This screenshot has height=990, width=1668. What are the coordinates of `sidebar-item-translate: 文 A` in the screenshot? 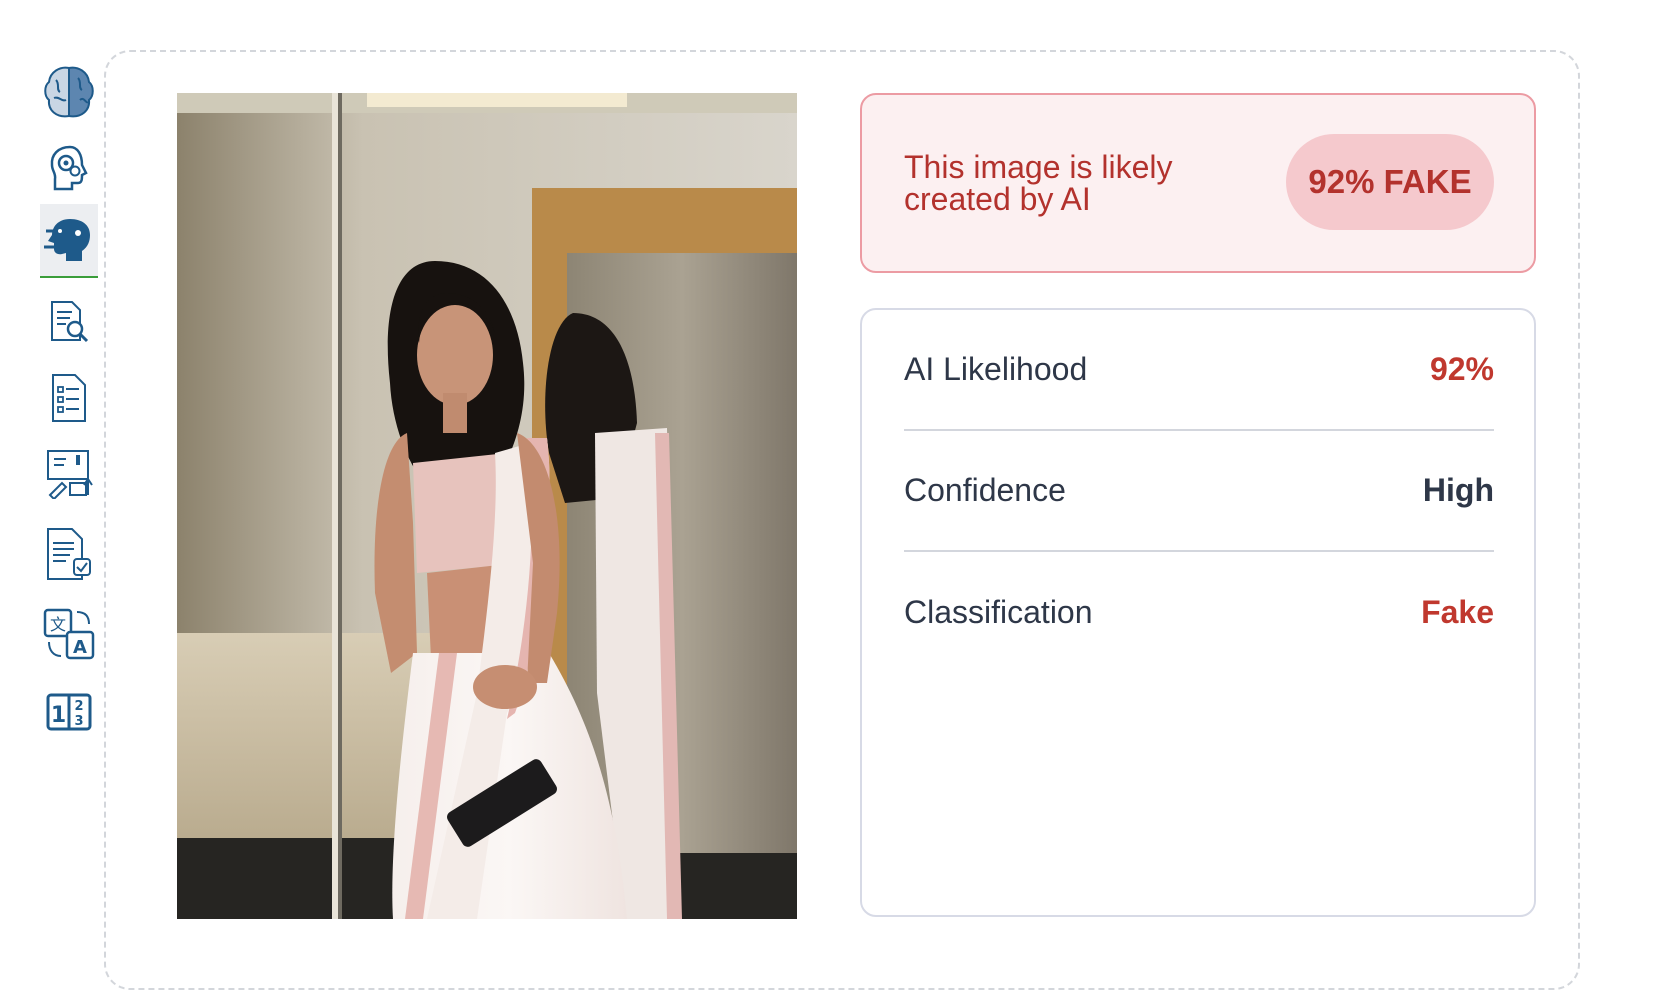 It's located at (69, 634).